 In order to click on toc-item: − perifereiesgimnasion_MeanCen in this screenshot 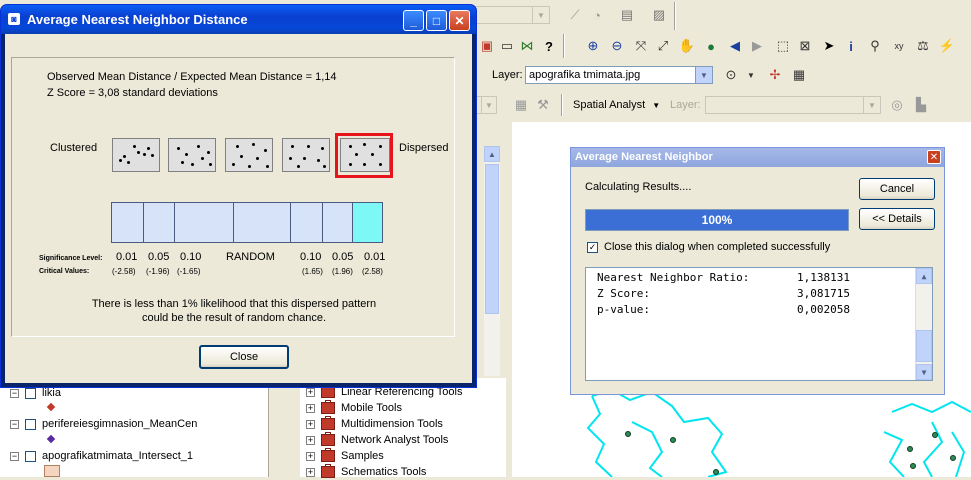, I will do `click(103, 424)`.